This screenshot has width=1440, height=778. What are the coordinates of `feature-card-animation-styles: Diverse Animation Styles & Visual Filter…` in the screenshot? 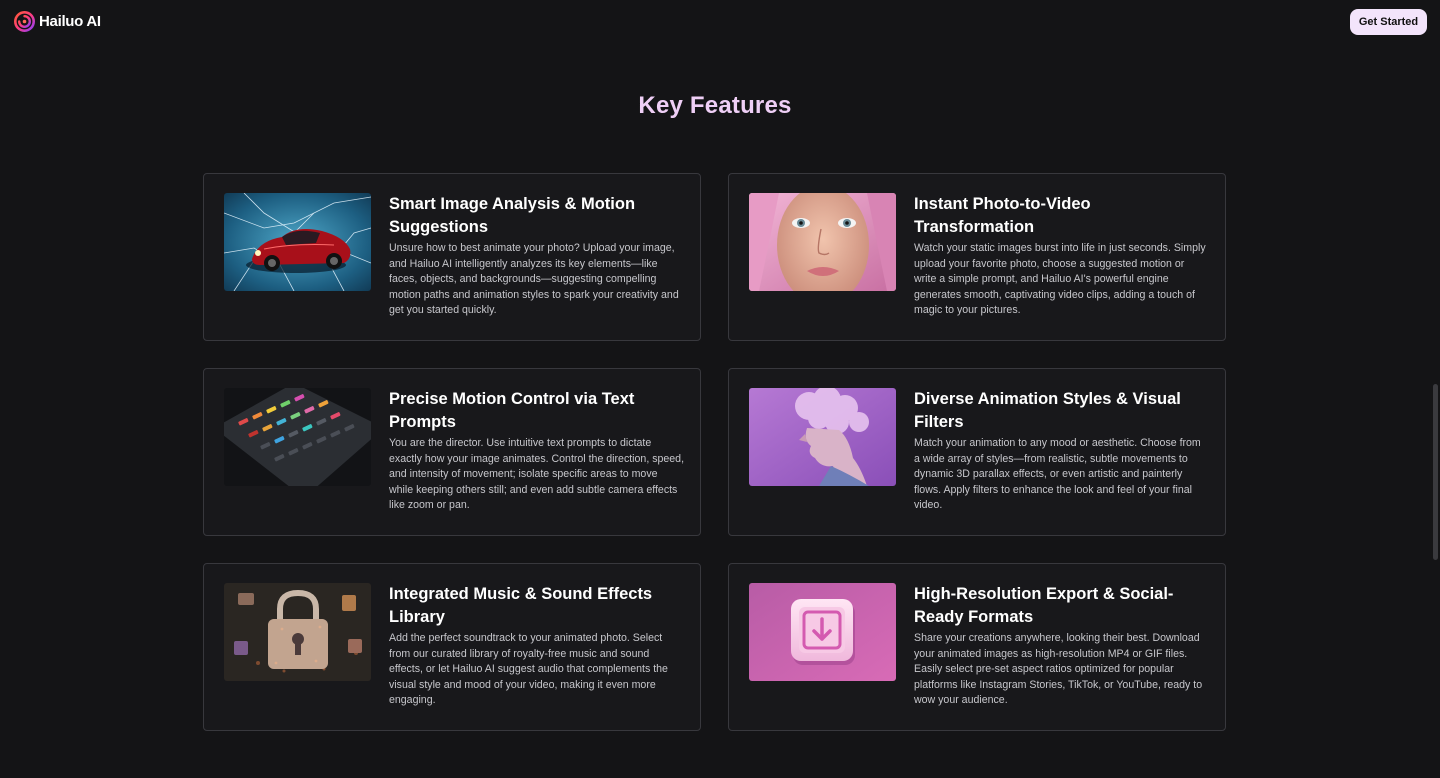 It's located at (977, 452).